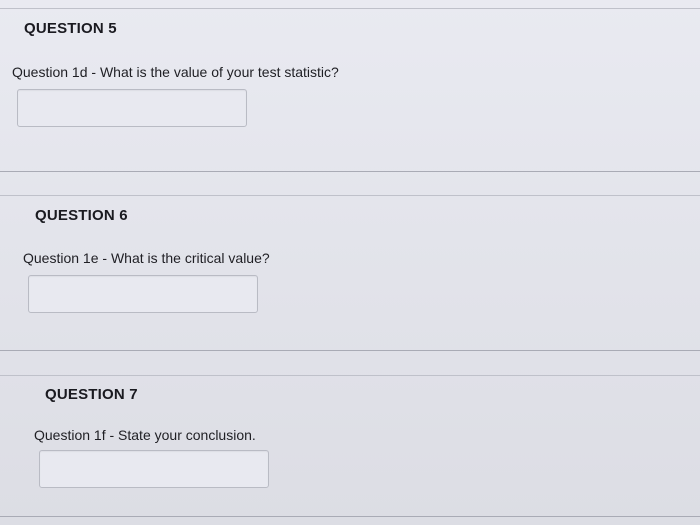 Image resolution: width=700 pixels, height=525 pixels. What do you see at coordinates (350, 171) in the screenshot?
I see `question-5-divider` at bounding box center [350, 171].